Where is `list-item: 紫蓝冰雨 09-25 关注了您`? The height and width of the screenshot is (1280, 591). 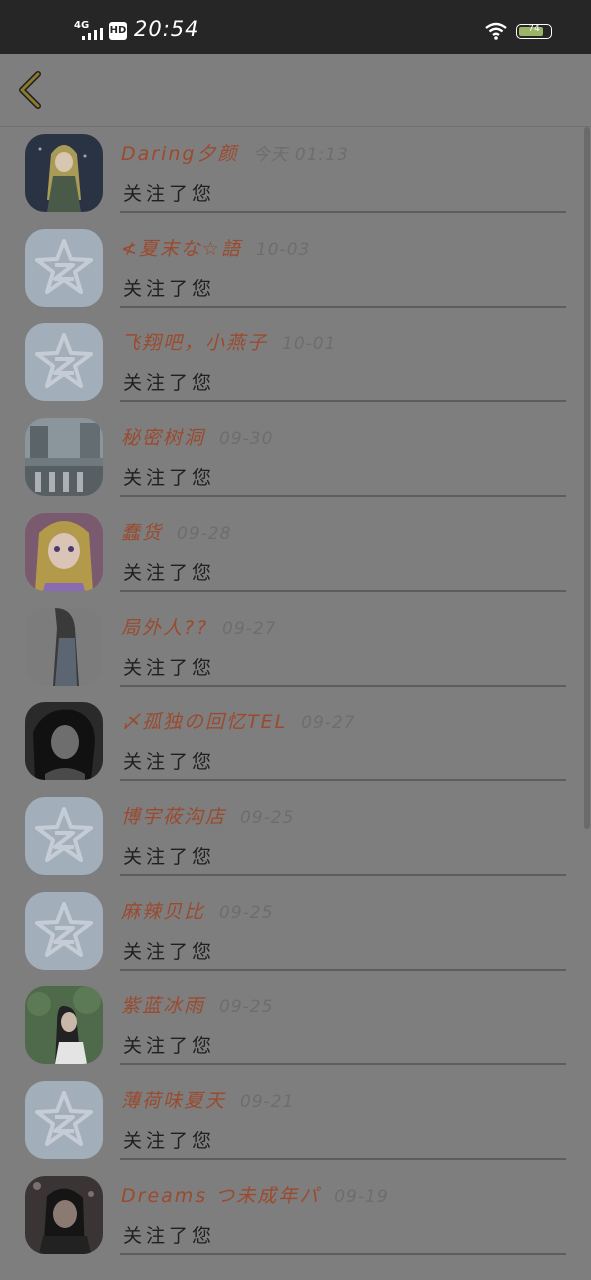 list-item: 紫蓝冰雨 09-25 关注了您 is located at coordinates (295, 1026).